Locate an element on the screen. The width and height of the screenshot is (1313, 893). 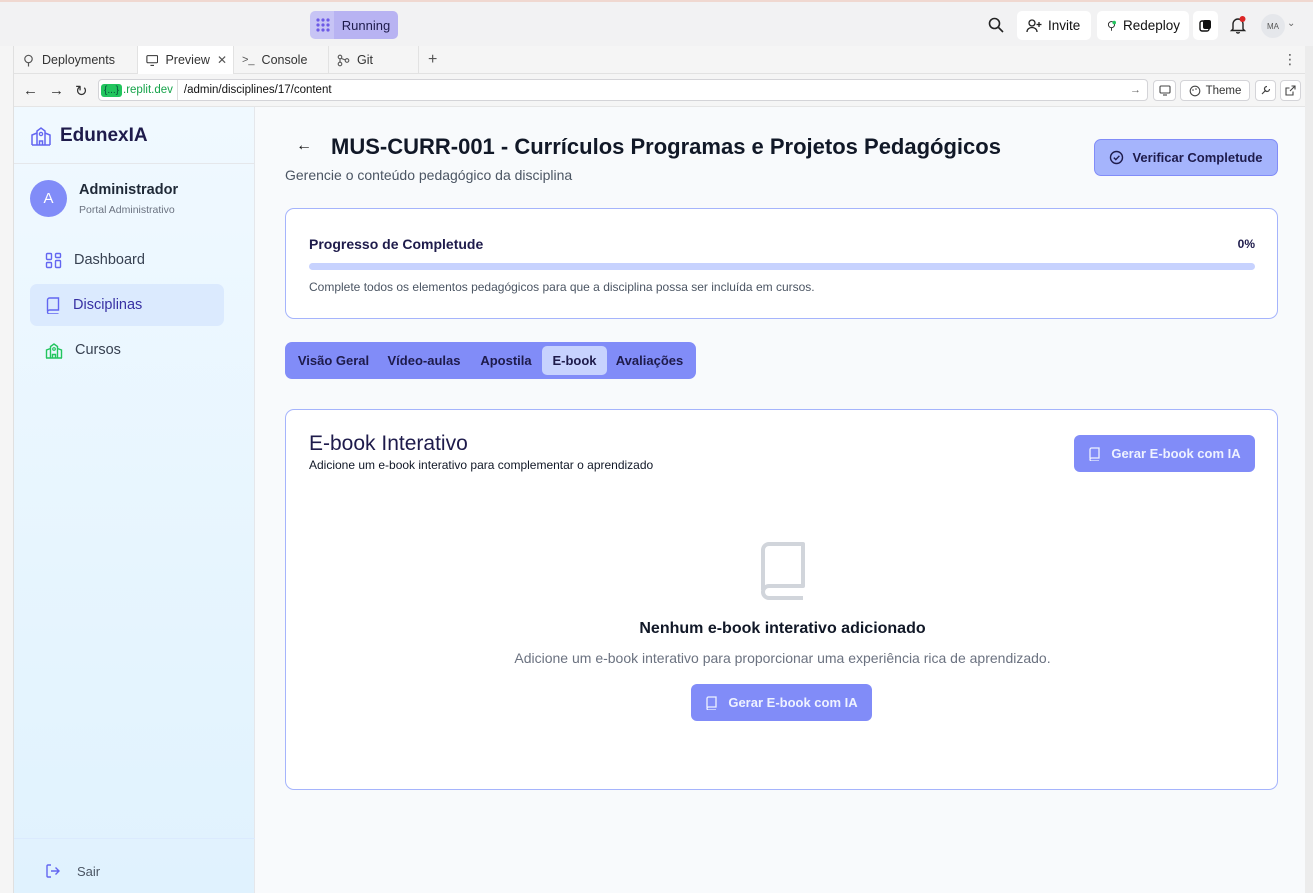
avatar: A is located at coordinates (48, 198).